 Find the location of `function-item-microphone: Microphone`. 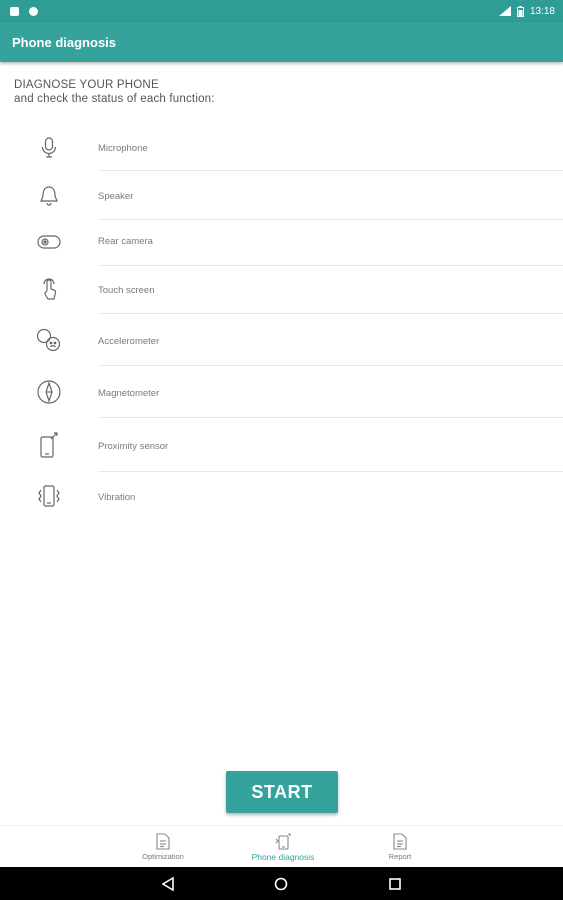

function-item-microphone: Microphone is located at coordinates (281, 148).